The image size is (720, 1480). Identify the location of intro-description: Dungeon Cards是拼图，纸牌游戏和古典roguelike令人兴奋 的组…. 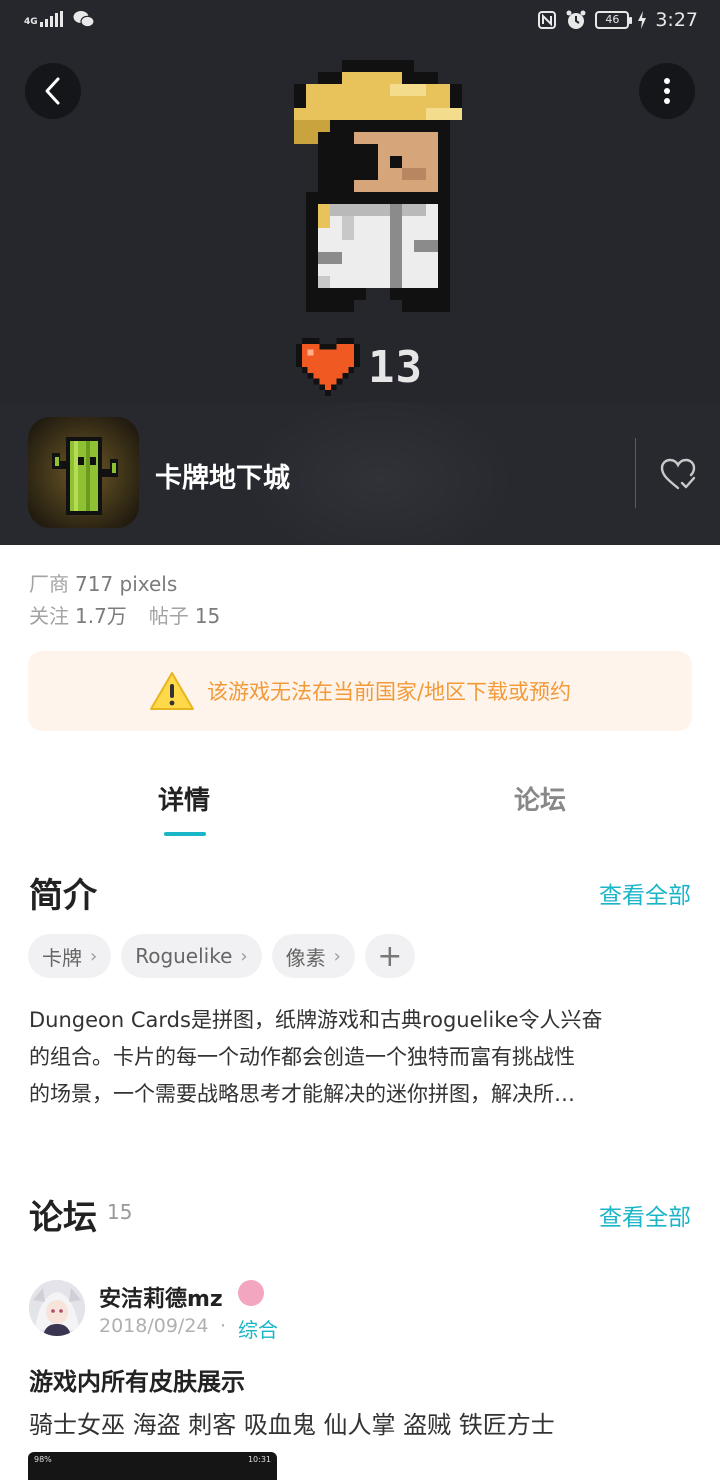
(361, 1057).